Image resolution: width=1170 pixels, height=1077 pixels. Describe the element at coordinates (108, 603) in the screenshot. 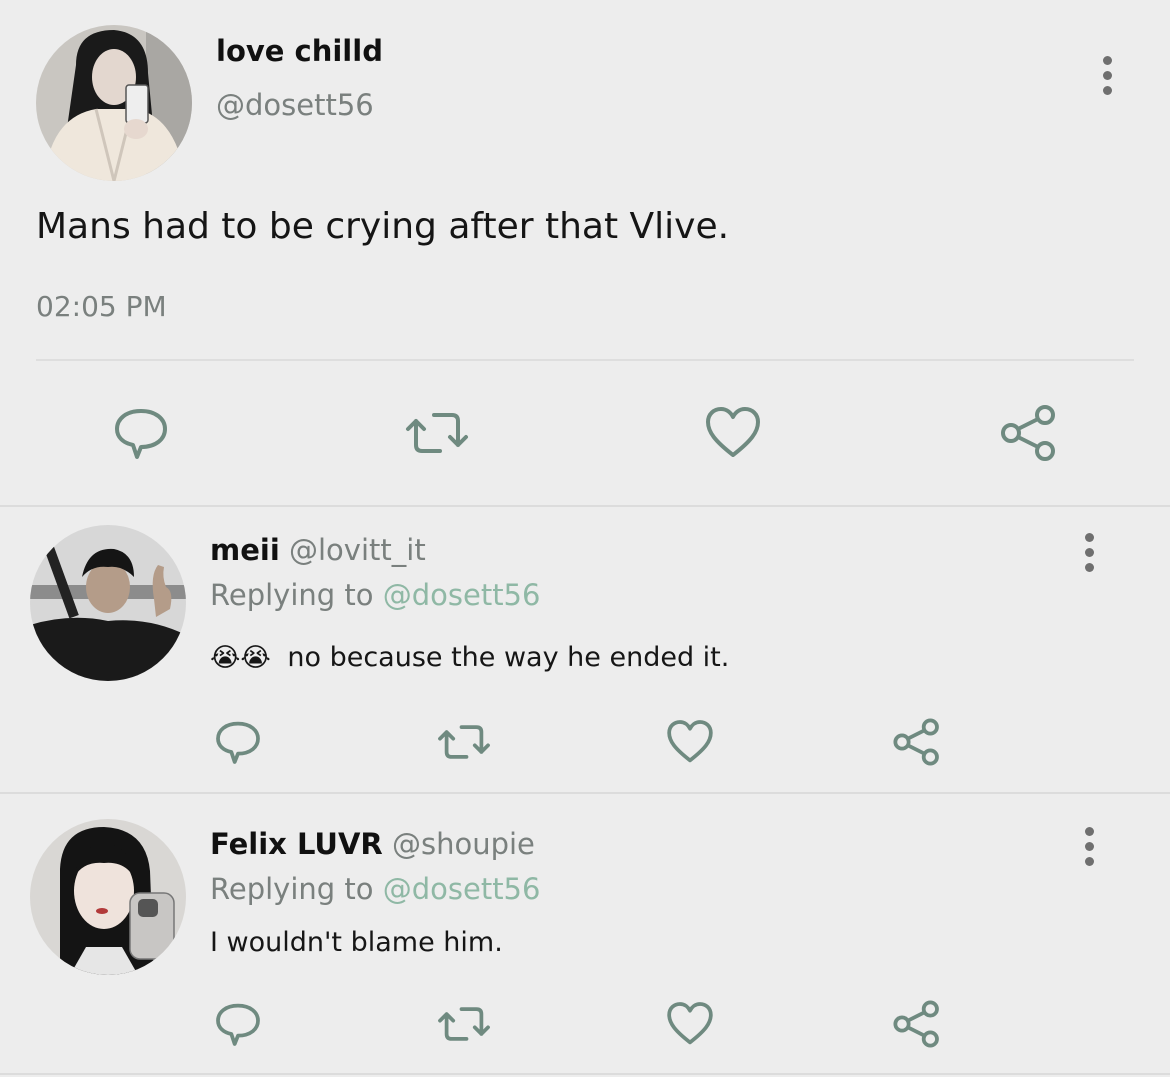

I see `avatar-meii` at that location.